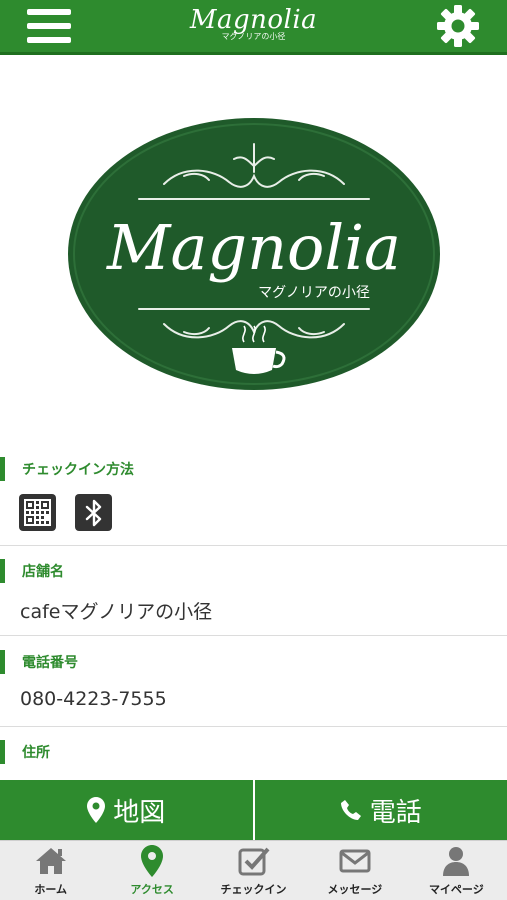  What do you see at coordinates (36, 753) in the screenshot?
I see `address-label-text: 住所` at bounding box center [36, 753].